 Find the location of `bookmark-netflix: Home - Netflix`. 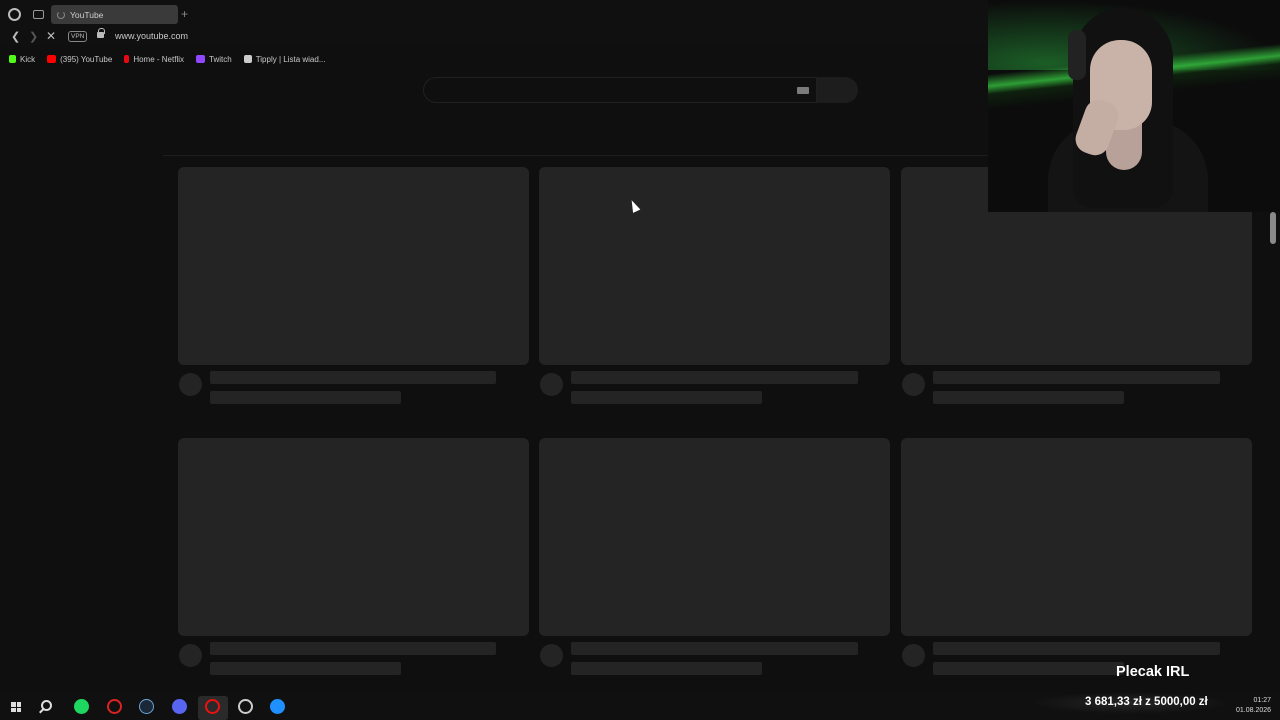

bookmark-netflix: Home - Netflix is located at coordinates (154, 59).